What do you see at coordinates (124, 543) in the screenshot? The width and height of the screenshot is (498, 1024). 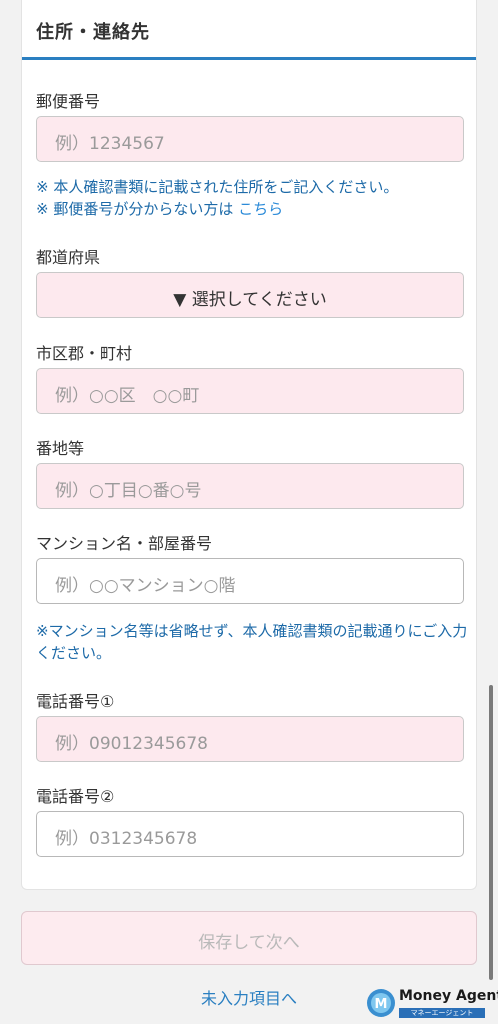 I see `building-label: マンション名・部屋番号` at bounding box center [124, 543].